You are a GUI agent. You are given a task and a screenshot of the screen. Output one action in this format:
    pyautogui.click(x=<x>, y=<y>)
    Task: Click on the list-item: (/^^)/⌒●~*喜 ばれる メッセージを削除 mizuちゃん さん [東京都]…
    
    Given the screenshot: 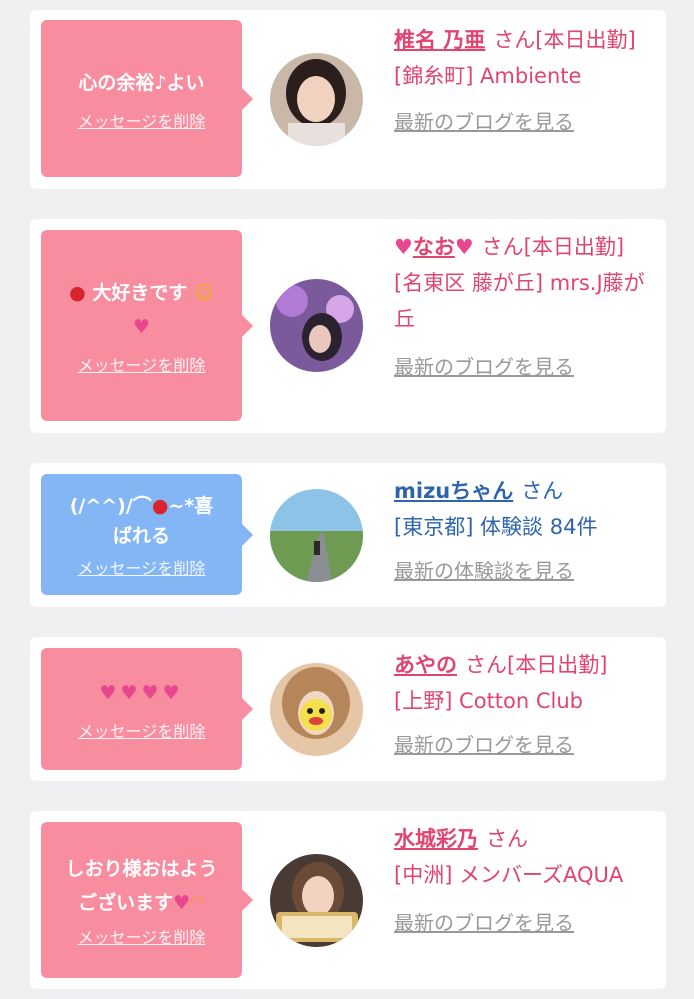 What is the action you would take?
    pyautogui.click(x=348, y=535)
    